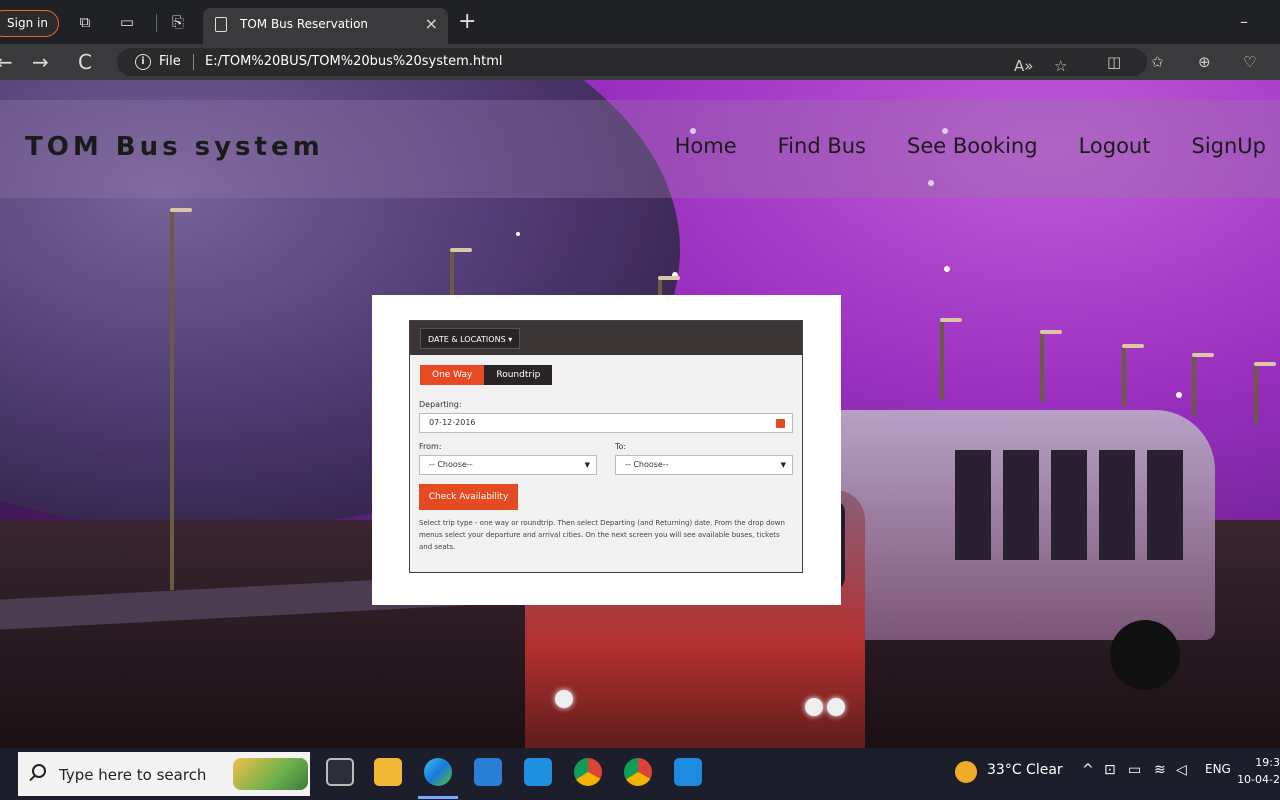  What do you see at coordinates (1204, 62) in the screenshot?
I see `collections-icon: ⊕` at bounding box center [1204, 62].